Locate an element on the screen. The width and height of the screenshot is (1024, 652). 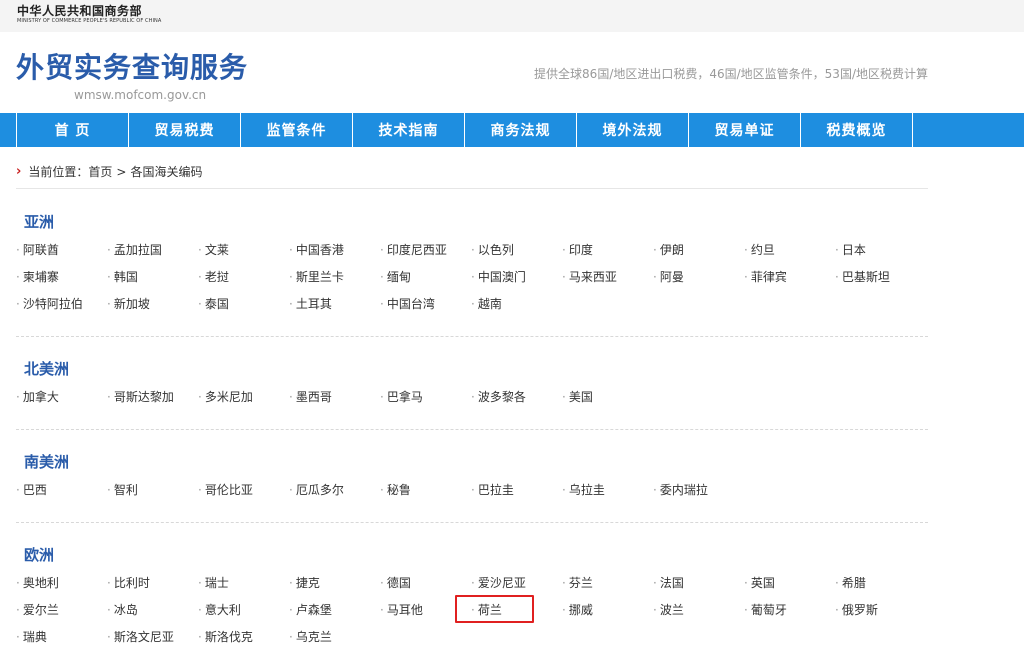
country-link: · 斯洛伐克 is located at coordinates (243, 637).